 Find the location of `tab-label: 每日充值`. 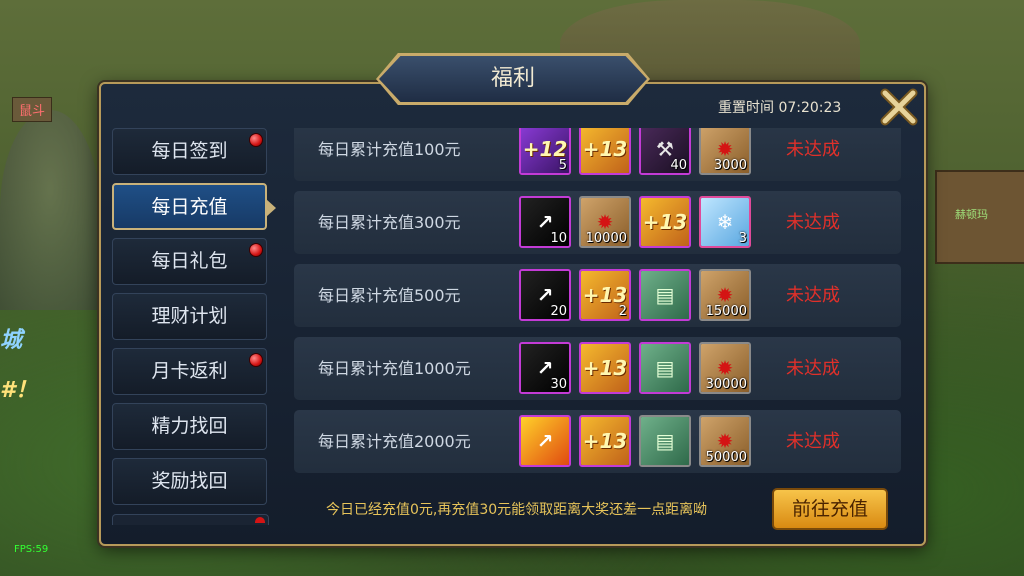

tab-label: 每日充值 is located at coordinates (189, 207).